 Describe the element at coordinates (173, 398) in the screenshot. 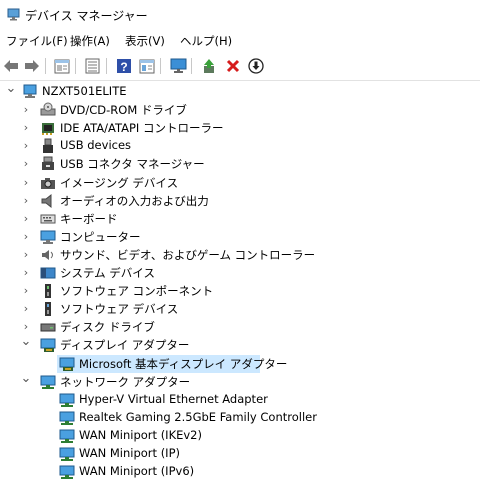

I see `tree-item-label: Hyper-V Virtual Ethernet Adapter` at that location.